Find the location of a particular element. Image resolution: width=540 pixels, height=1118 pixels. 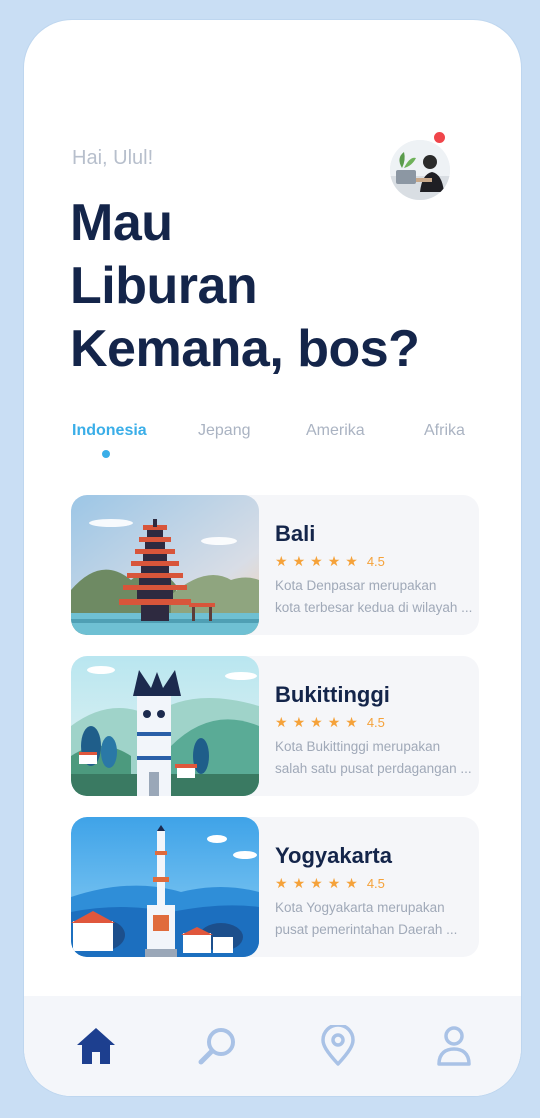

description-line: Kota Bukittinggi merupakan is located at coordinates (358, 746).